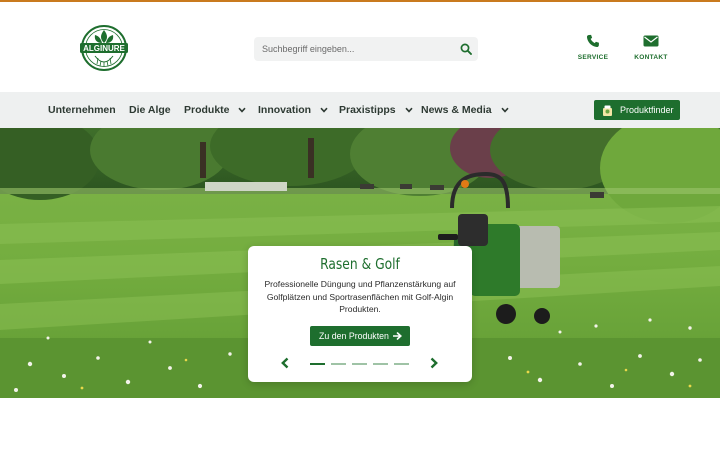 This screenshot has width=720, height=450. Describe the element at coordinates (456, 110) in the screenshot. I see `nav-item-label: News & Media` at that location.